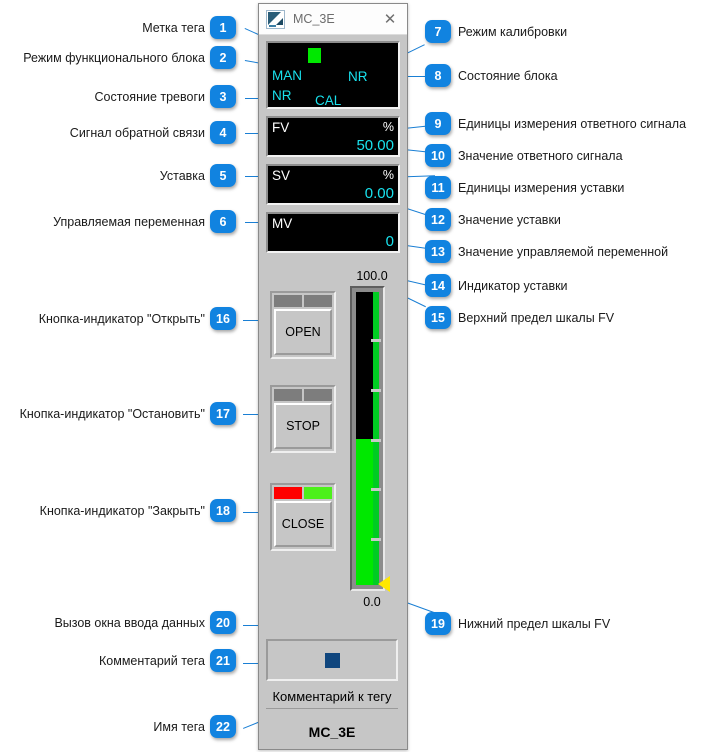 The width and height of the screenshot is (707, 752). I want to click on tag-name: MC_3E, so click(332, 732).